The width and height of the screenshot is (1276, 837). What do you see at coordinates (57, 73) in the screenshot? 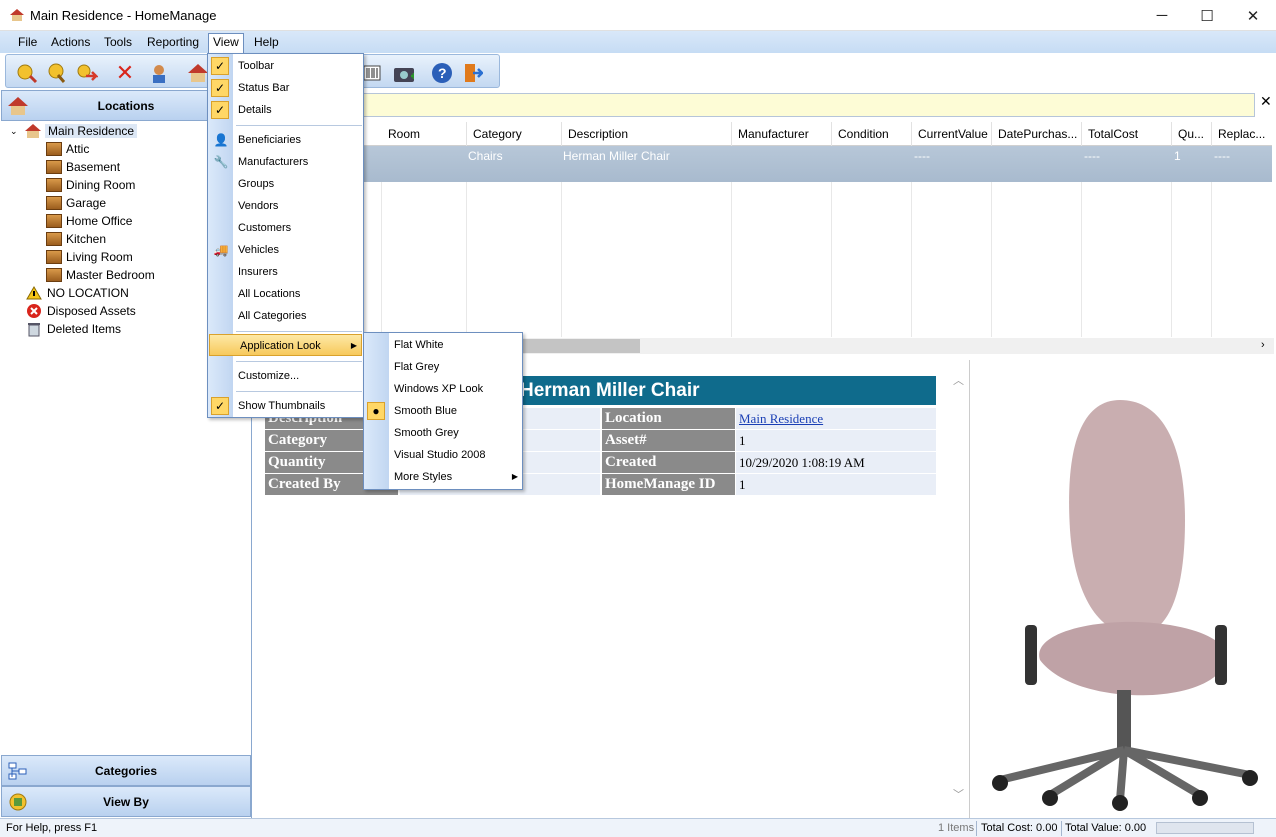
I see `find-icon` at bounding box center [57, 73].